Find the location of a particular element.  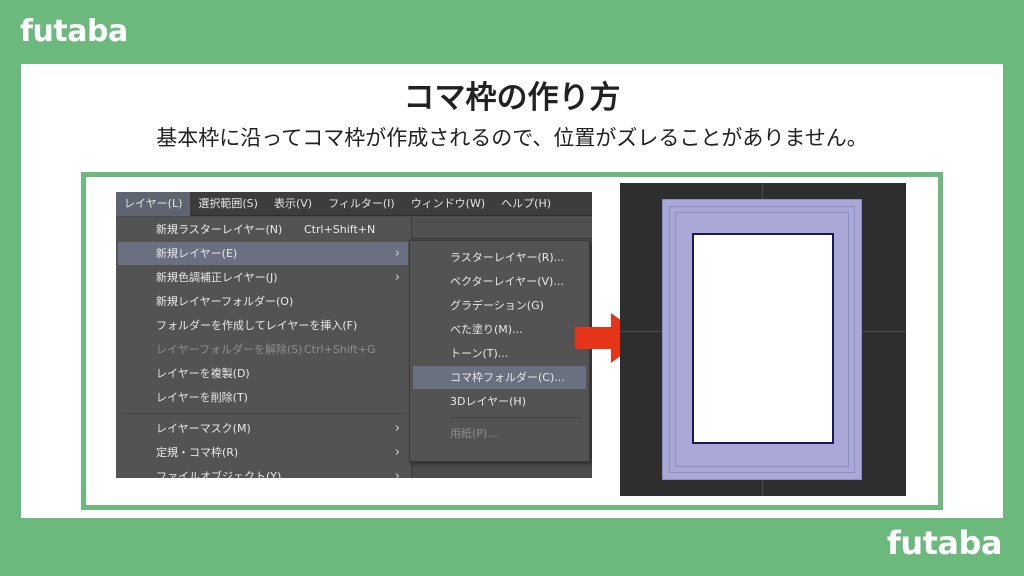

menu-item-label: 新規色調補正レイヤー(J) is located at coordinates (217, 277).